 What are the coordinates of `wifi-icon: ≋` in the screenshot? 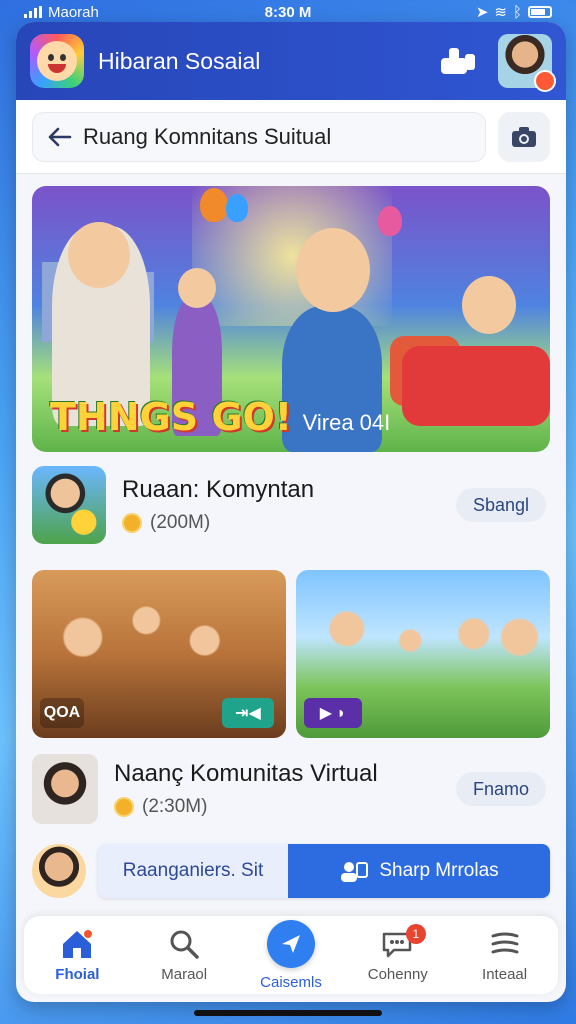 It's located at (500, 12).